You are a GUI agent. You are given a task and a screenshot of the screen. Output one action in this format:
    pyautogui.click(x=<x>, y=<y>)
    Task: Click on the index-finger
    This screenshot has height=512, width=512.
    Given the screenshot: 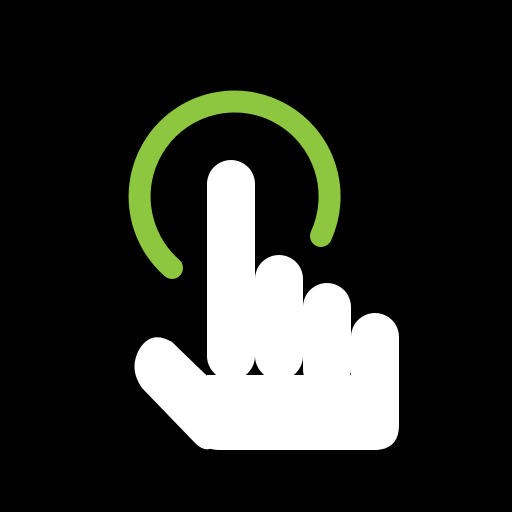 What is the action you would take?
    pyautogui.click(x=231, y=270)
    